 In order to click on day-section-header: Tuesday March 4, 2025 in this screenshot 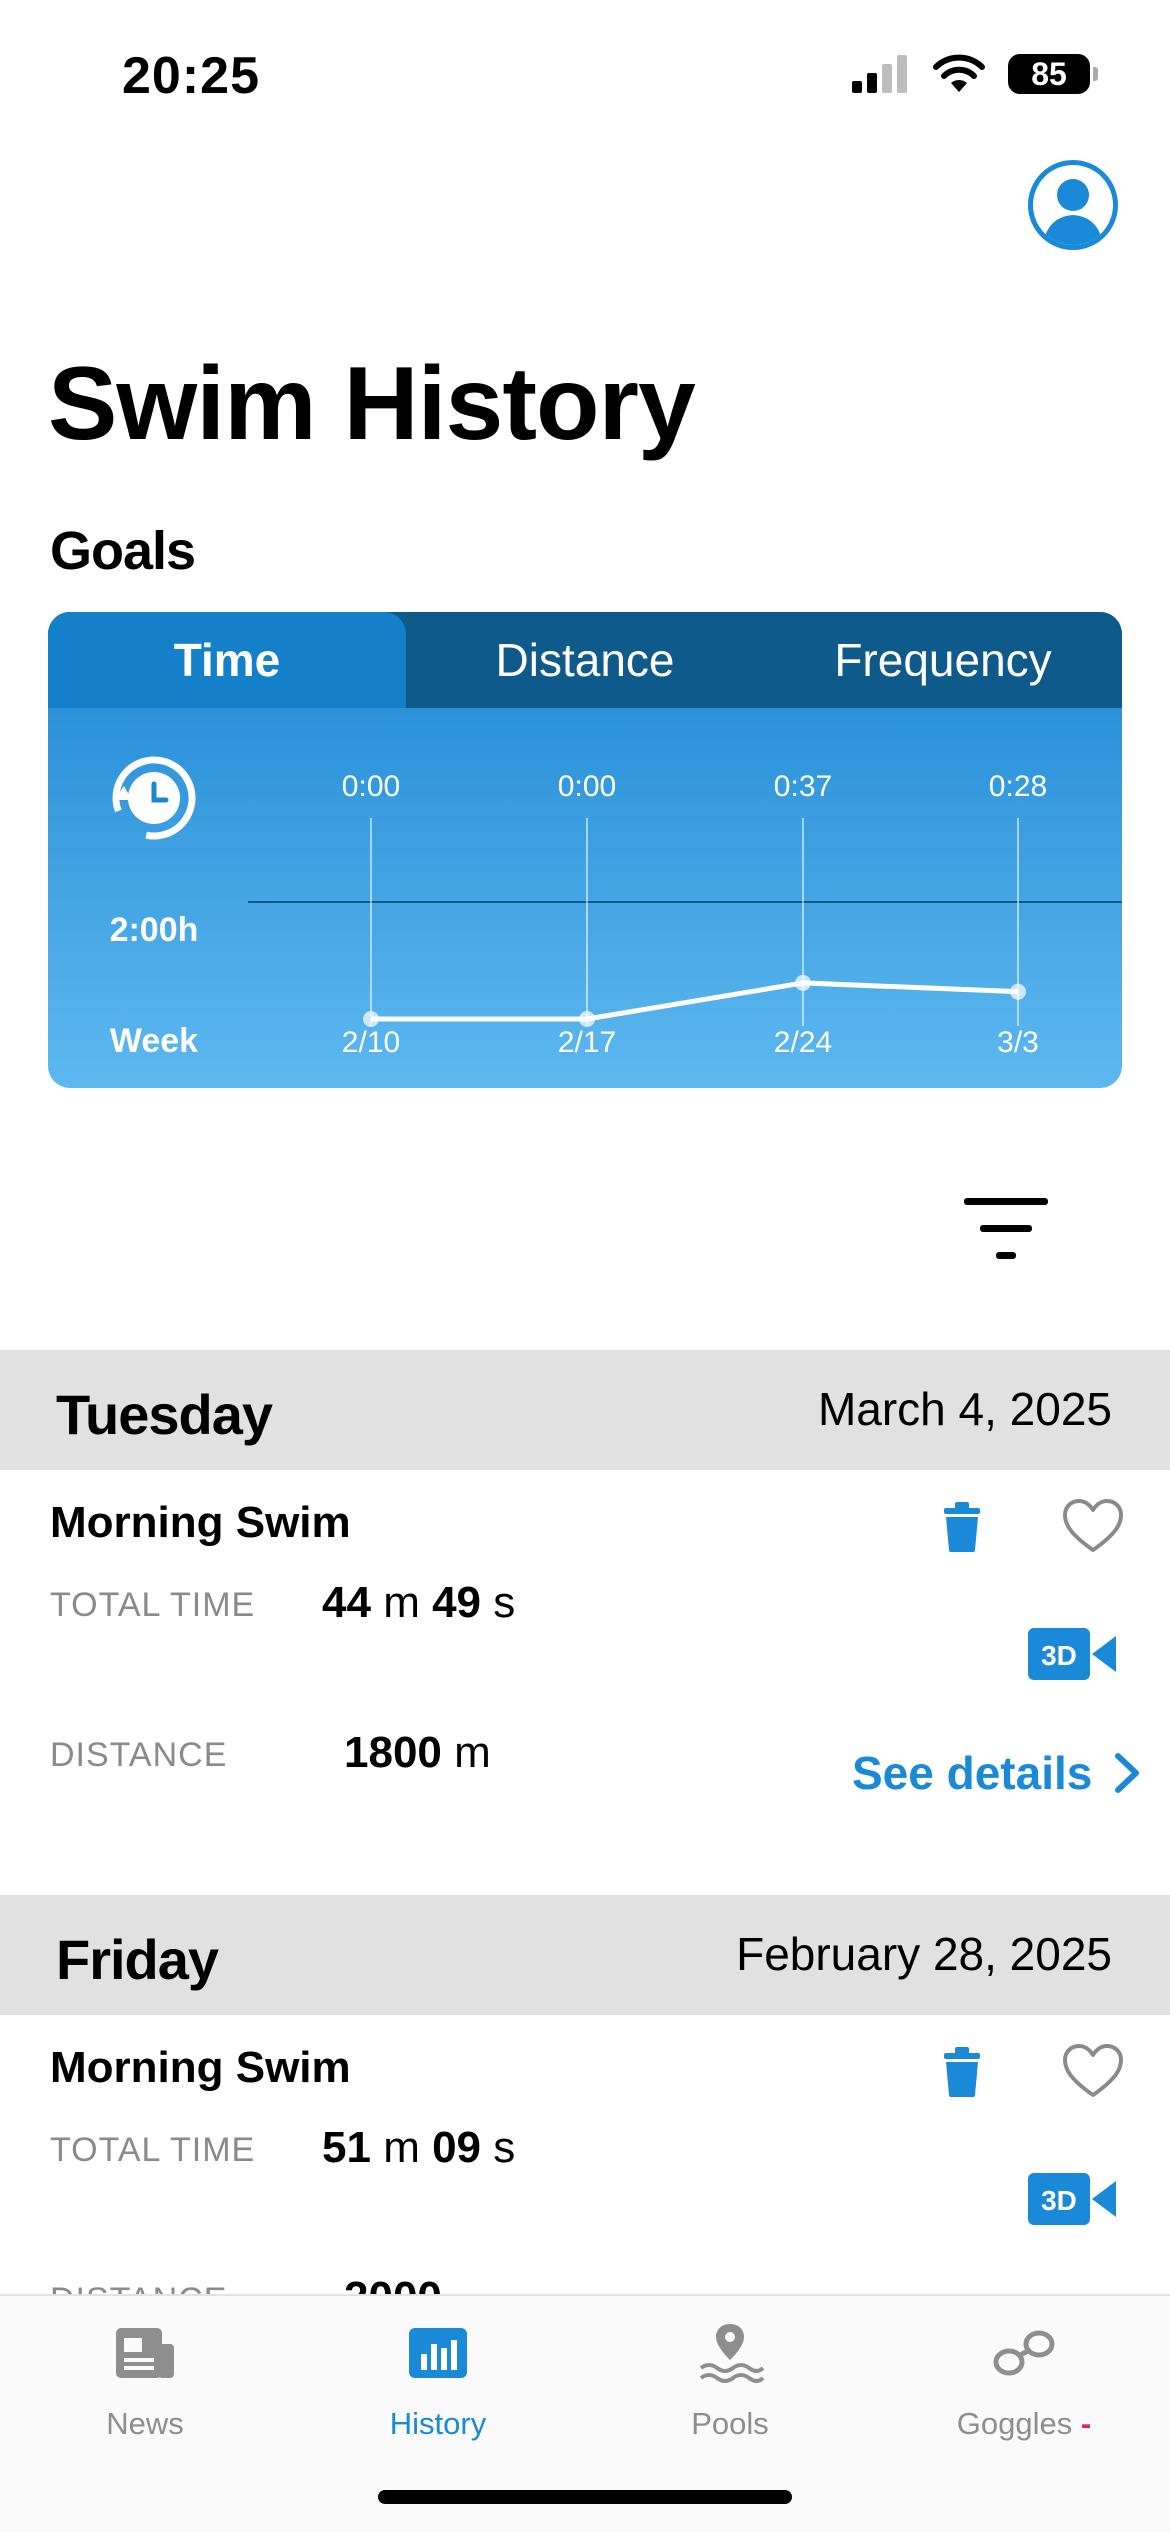, I will do `click(585, 1410)`.